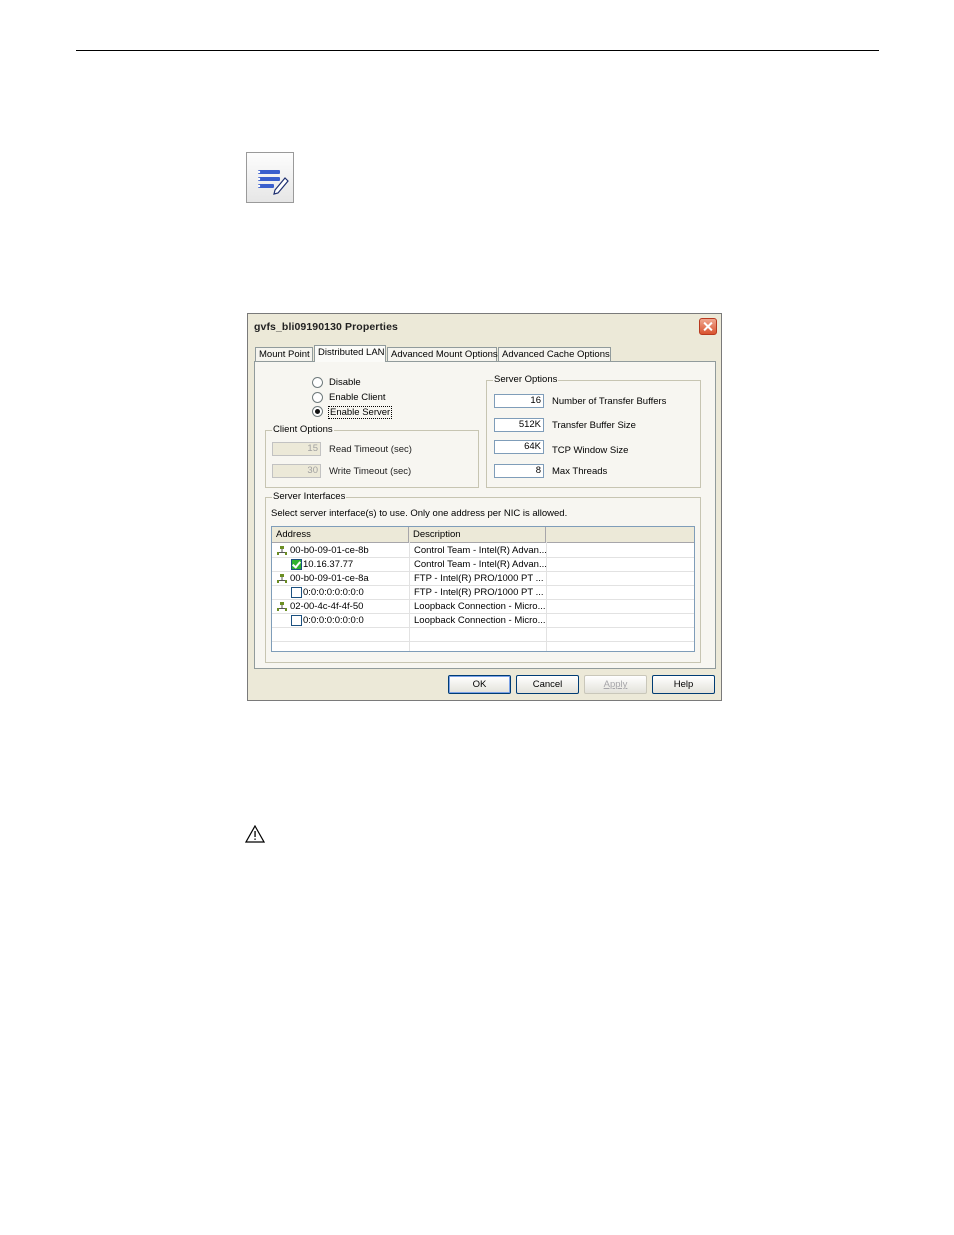 The width and height of the screenshot is (954, 1235). What do you see at coordinates (554, 354) in the screenshot?
I see `tab-advanced-cache-options: Advanced Cache Options` at bounding box center [554, 354].